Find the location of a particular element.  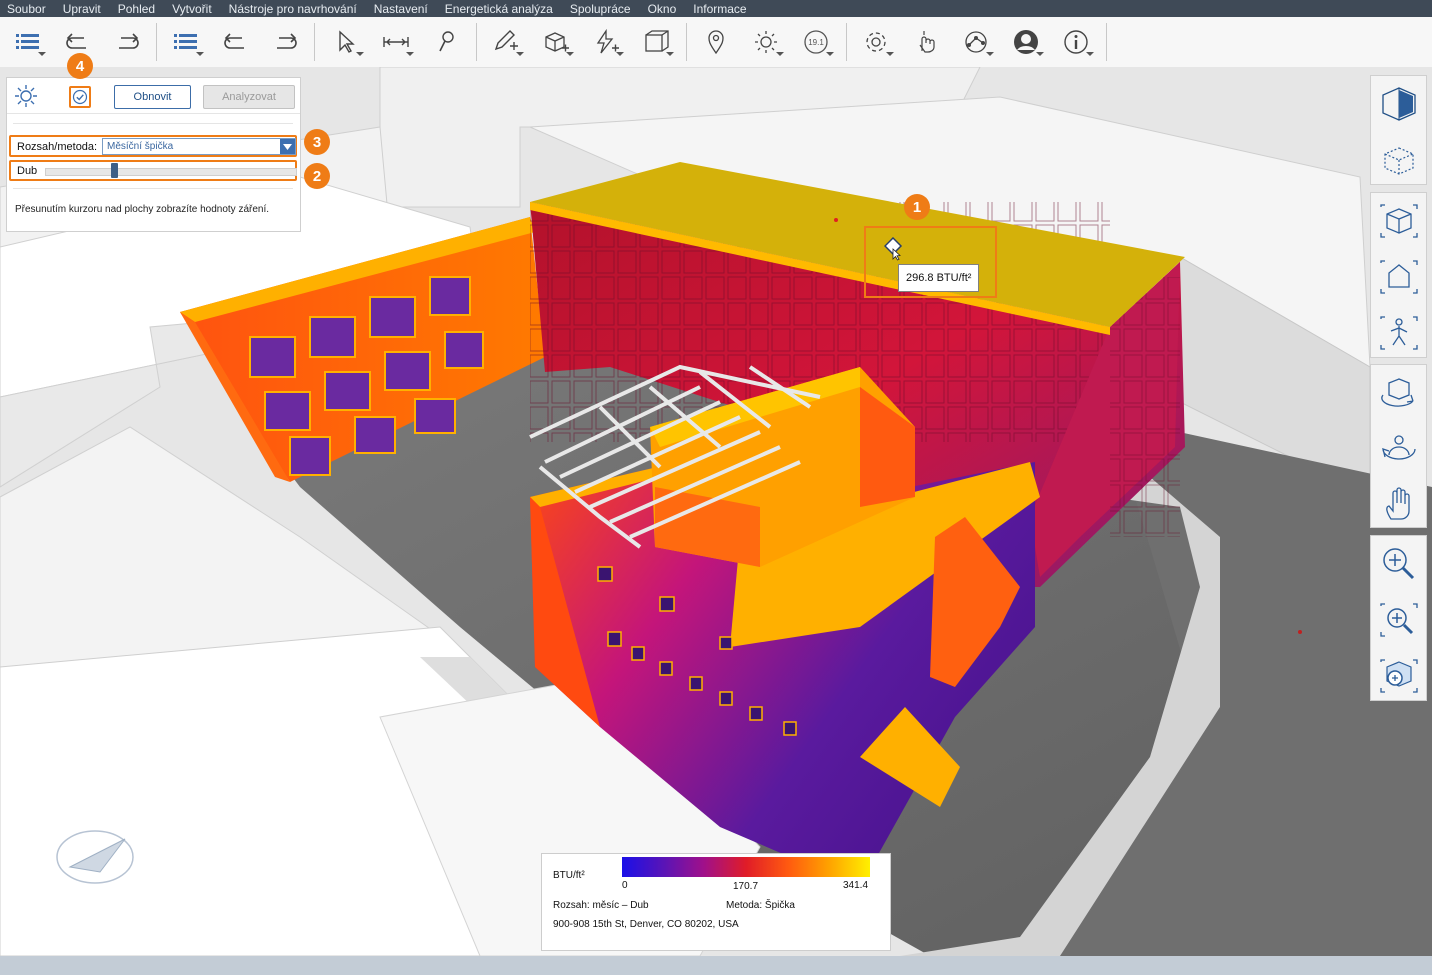

pencil-add-icon is located at coordinates (507, 42).